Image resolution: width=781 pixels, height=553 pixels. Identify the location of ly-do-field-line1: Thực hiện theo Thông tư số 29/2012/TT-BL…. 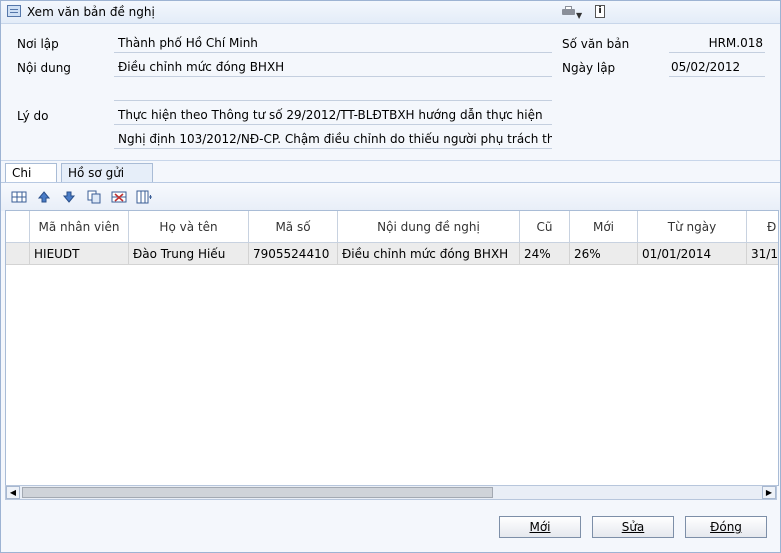
(333, 116).